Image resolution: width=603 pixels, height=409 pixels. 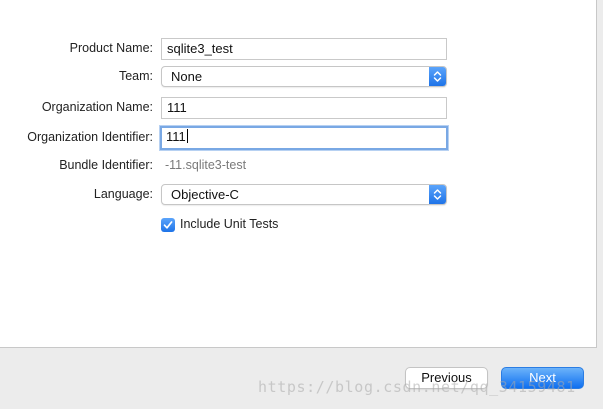 I want to click on checkmark-icon, so click(x=168, y=225).